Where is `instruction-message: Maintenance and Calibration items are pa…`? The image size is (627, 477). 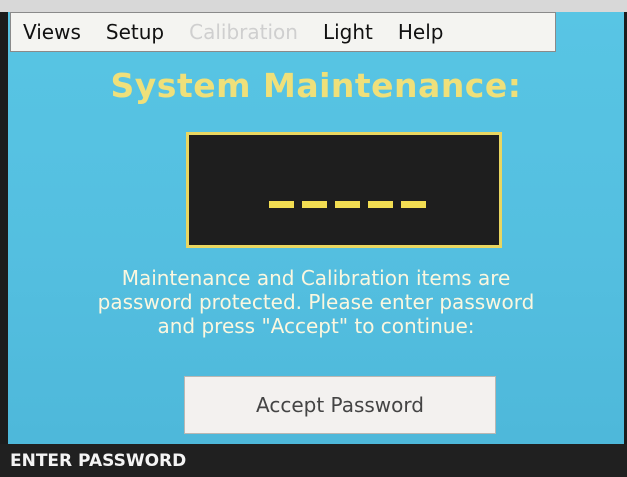 instruction-message: Maintenance and Calibration items are pa… is located at coordinates (316, 302).